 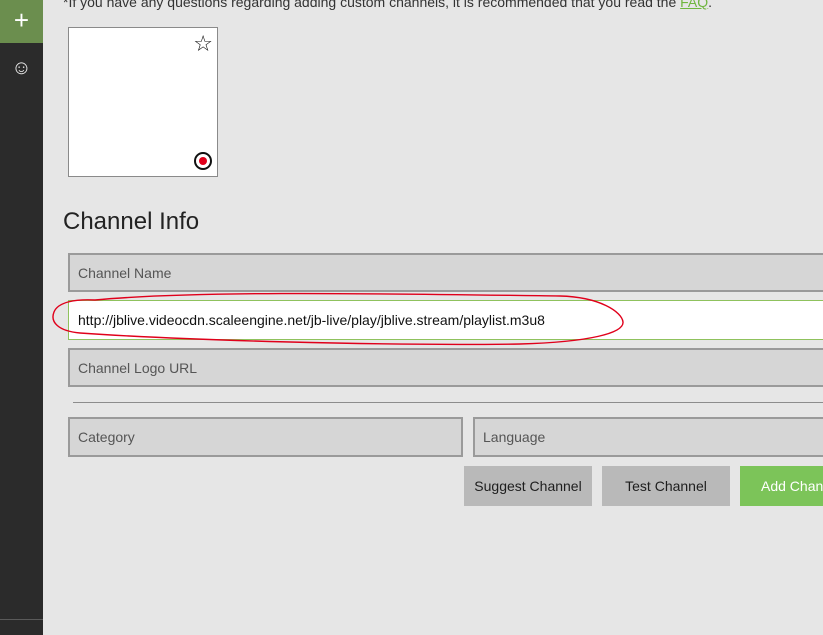 What do you see at coordinates (448, 402) in the screenshot?
I see `divider` at bounding box center [448, 402].